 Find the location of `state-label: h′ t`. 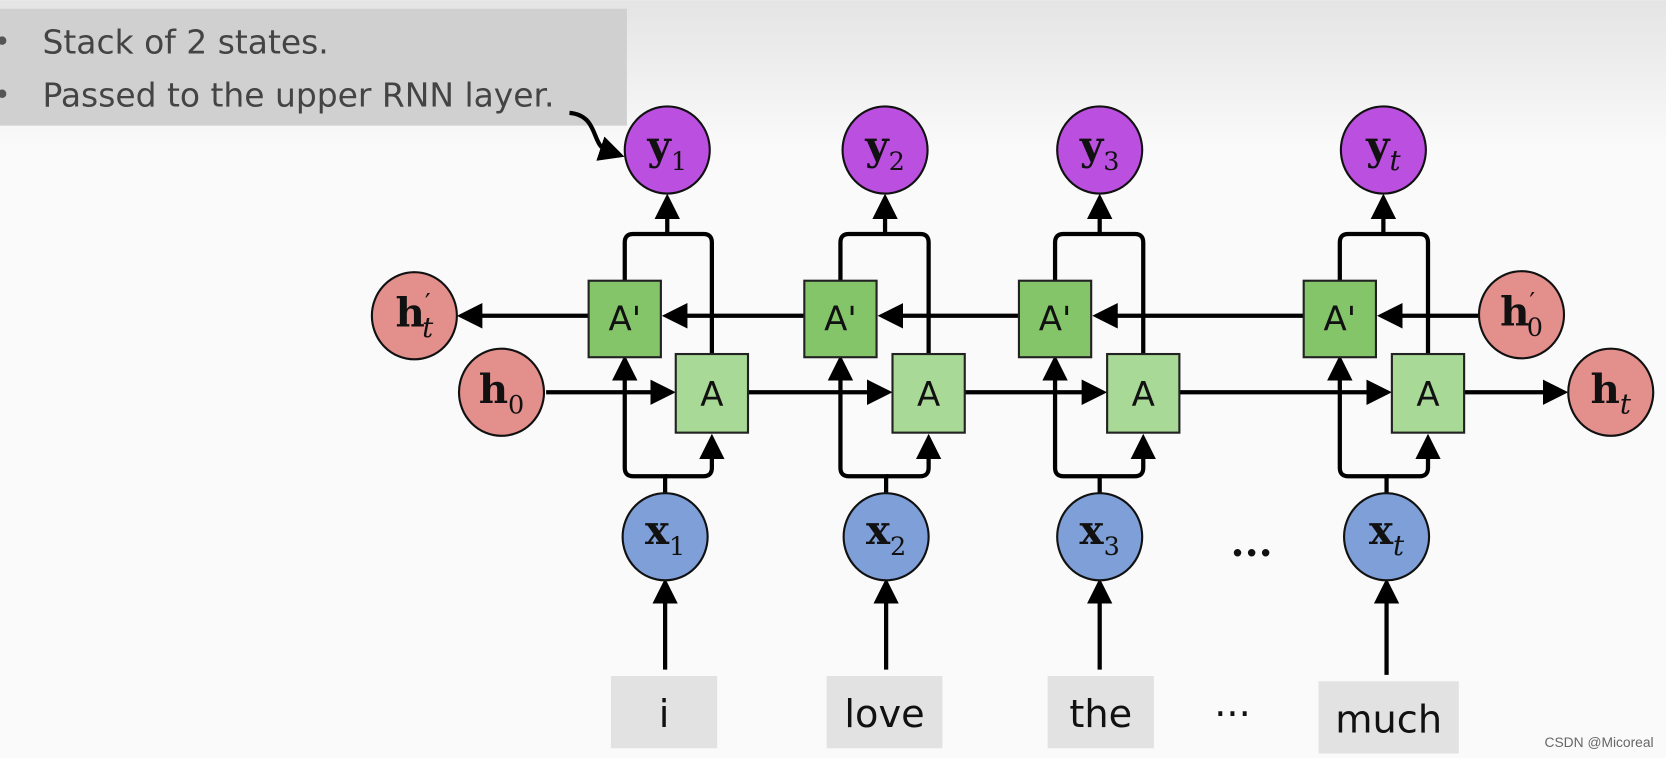

state-label: h′ t is located at coordinates (415, 316).